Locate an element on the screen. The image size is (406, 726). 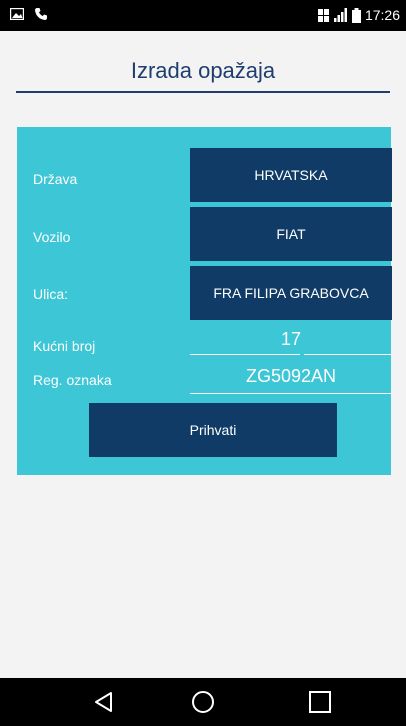
battery-icon is located at coordinates (356, 15).